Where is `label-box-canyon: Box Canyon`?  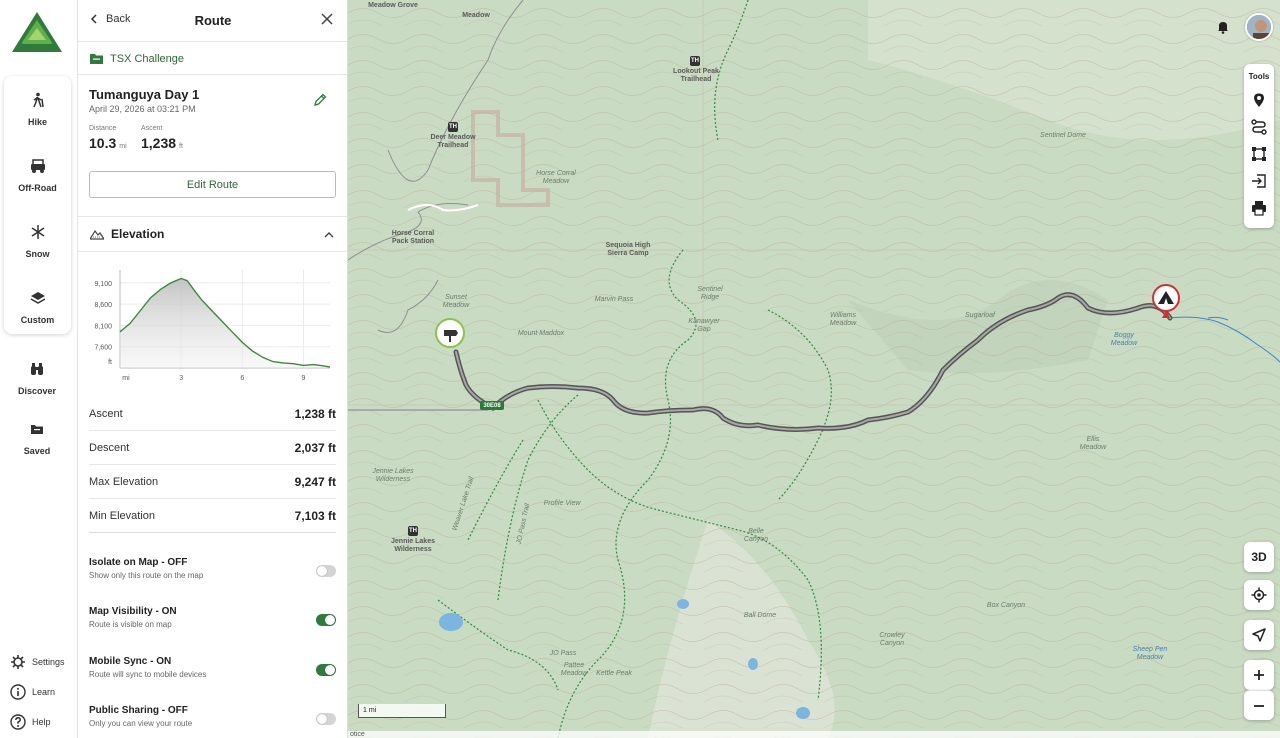
label-box-canyon: Box Canyon is located at coordinates (1006, 605).